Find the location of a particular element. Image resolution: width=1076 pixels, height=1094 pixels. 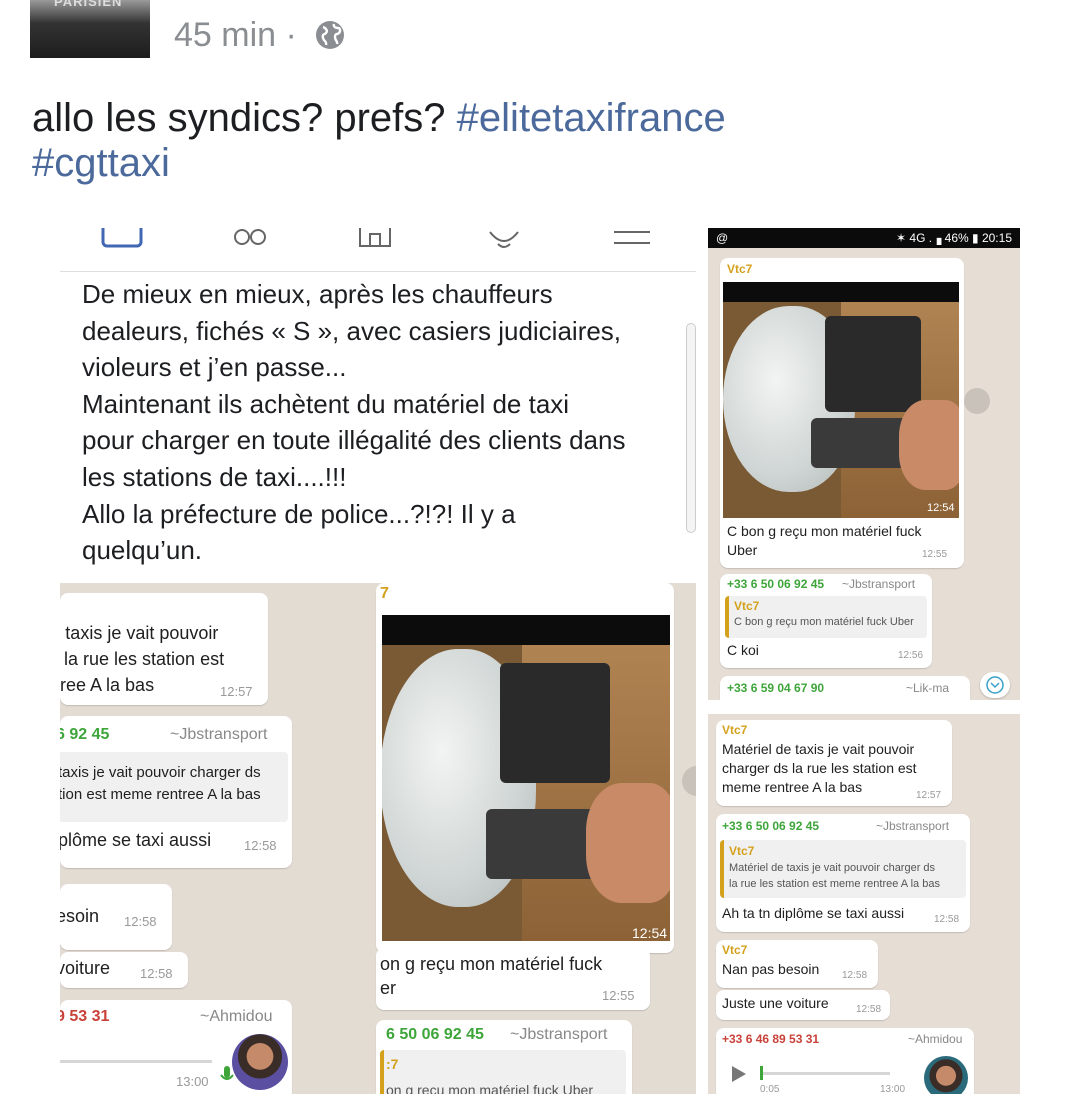

avatar: PARISIEN is located at coordinates (90, 29).